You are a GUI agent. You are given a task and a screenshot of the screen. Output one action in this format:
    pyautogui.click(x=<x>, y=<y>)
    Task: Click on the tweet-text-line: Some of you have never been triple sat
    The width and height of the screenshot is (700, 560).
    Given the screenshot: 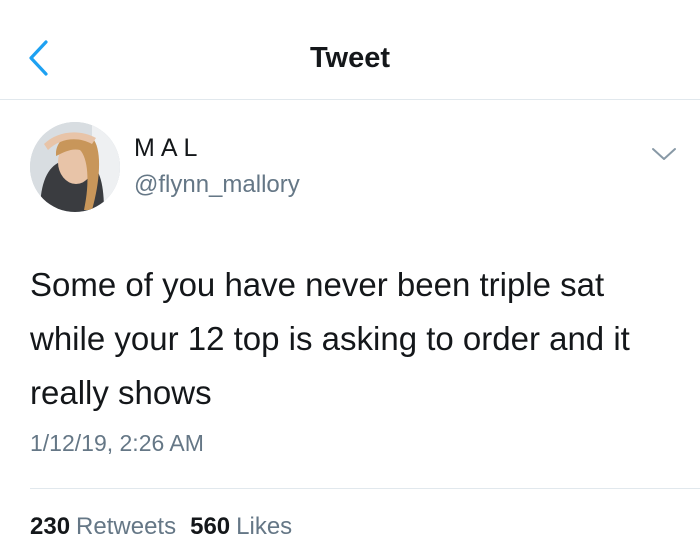 What is the action you would take?
    pyautogui.click(x=317, y=284)
    